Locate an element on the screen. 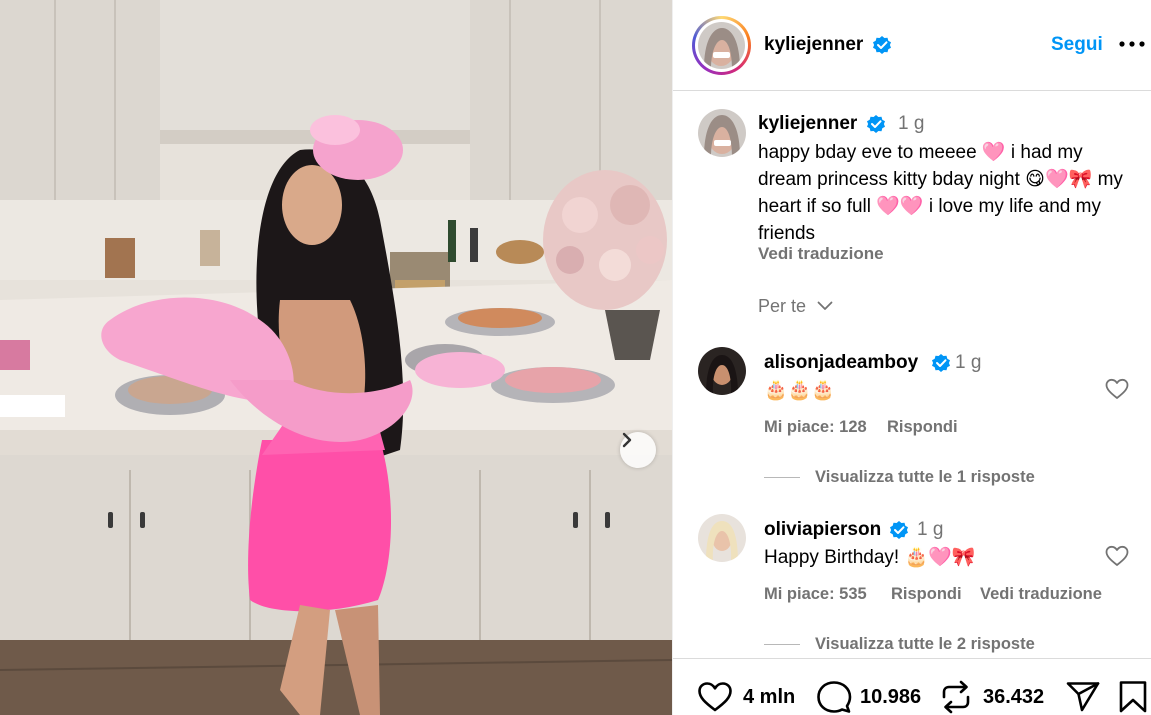  follow-button: Segui is located at coordinates (1077, 45).